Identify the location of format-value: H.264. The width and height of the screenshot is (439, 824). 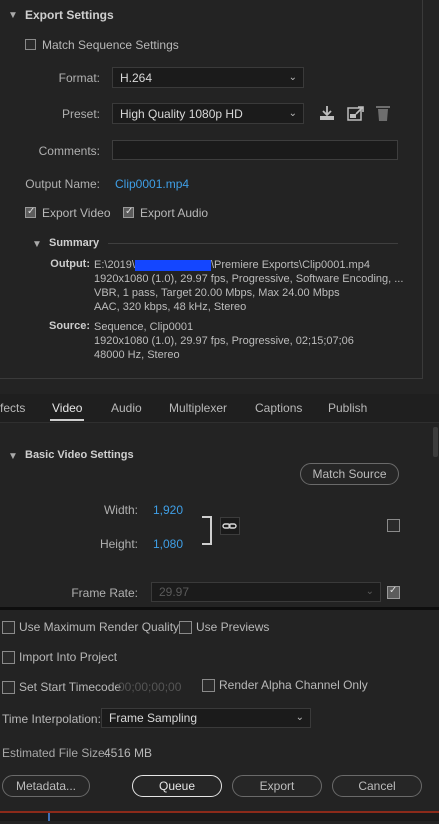
(136, 78).